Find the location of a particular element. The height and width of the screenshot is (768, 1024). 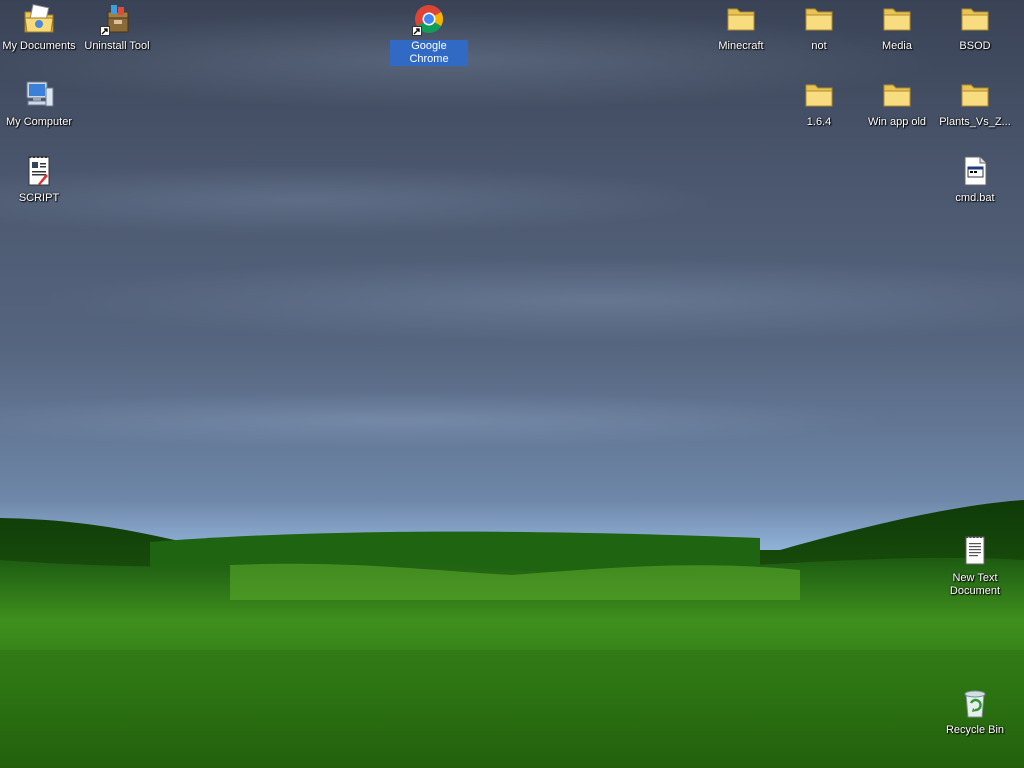

icon-label: Recycle Bin is located at coordinates (975, 730).